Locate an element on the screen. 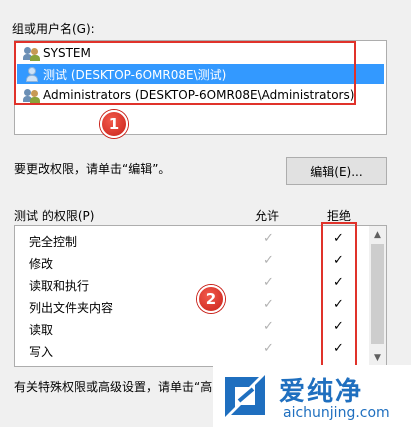 The height and width of the screenshot is (427, 411). permission-name: 写入 is located at coordinates (41, 352).